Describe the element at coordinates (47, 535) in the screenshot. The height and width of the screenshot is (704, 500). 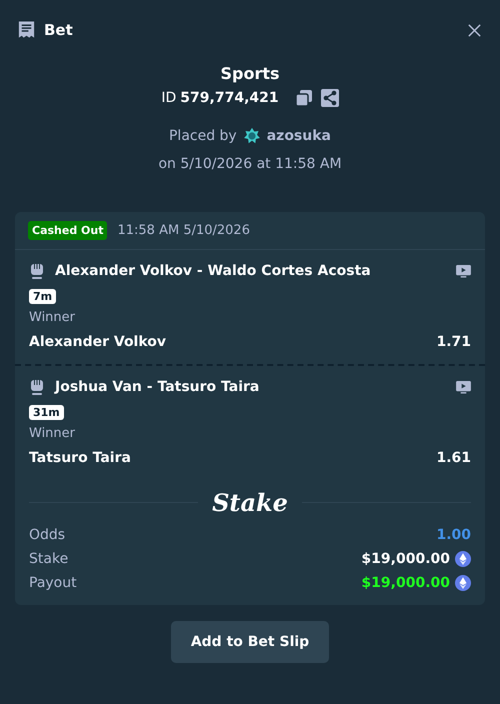
I see `summary-label: Odds` at that location.